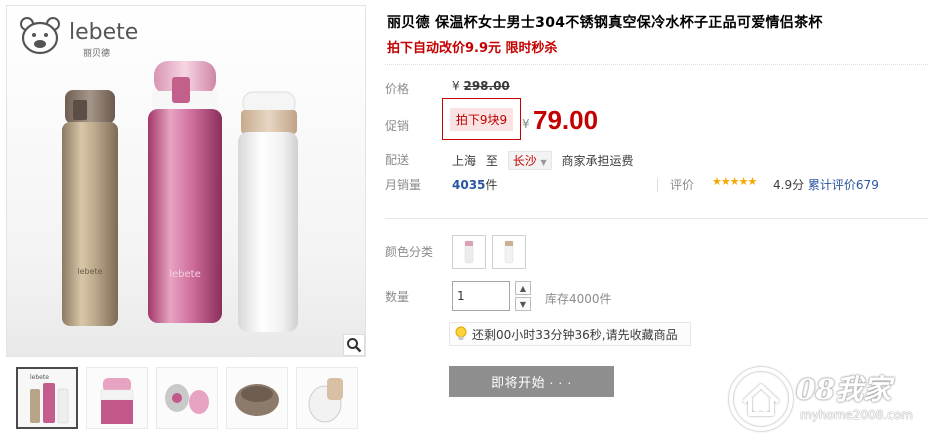 The width and height of the screenshot is (928, 438). I want to click on zoom-button, so click(354, 345).